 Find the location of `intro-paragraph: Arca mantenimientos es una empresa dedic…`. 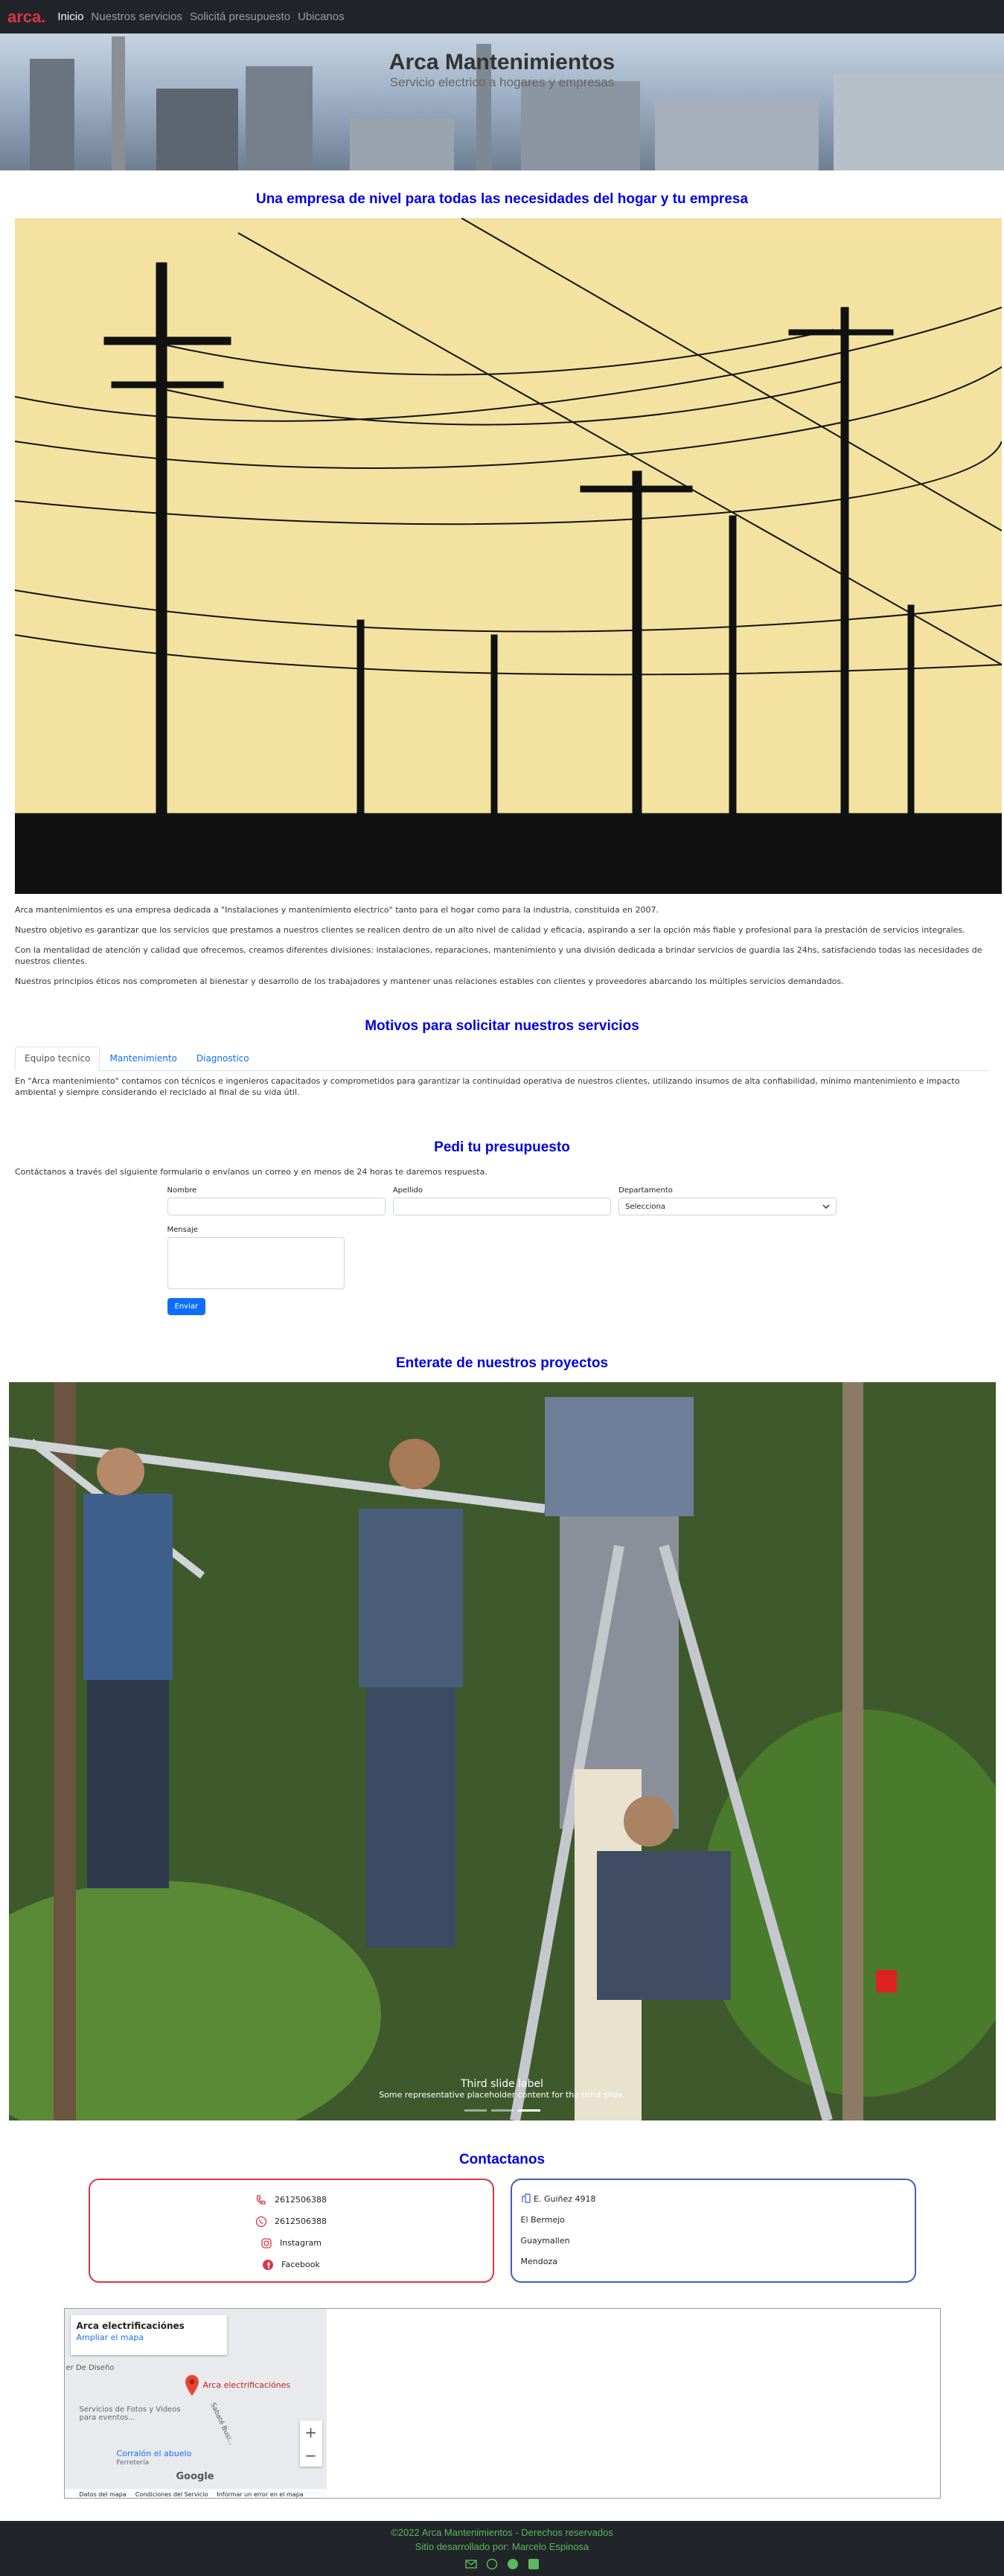

intro-paragraph: Arca mantenimientos es una empresa dedic… is located at coordinates (337, 910).